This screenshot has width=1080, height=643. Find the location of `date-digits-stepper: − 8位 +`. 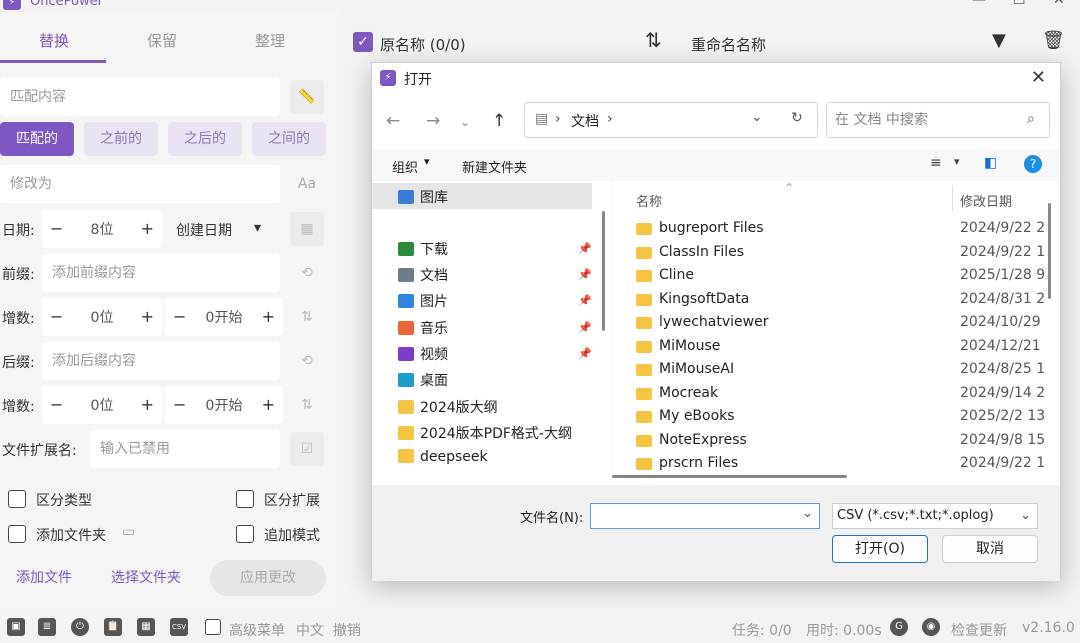

date-digits-stepper: − 8位 + is located at coordinates (102, 229).